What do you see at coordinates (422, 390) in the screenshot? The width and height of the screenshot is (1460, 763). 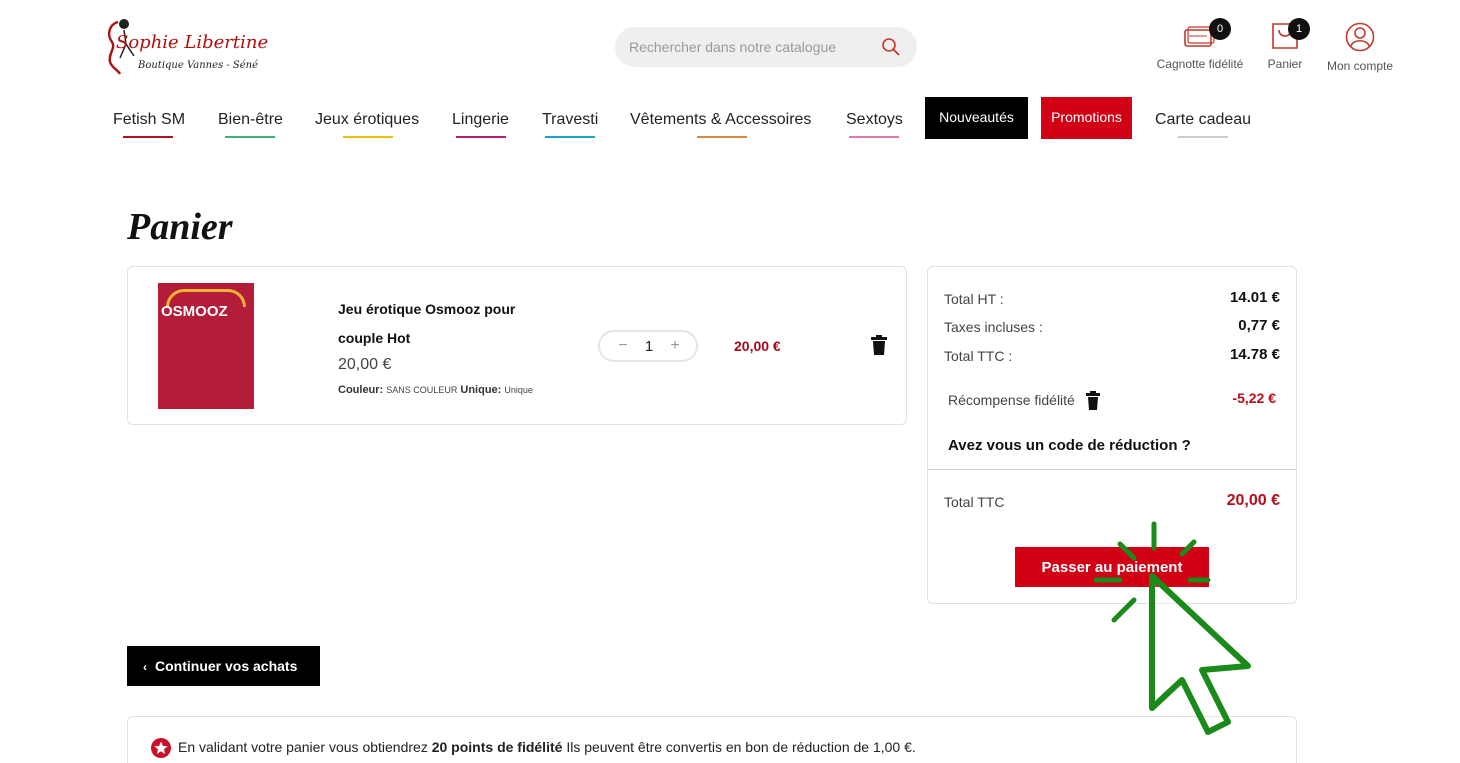 I see `attr-color-value: SANS COULEUR` at bounding box center [422, 390].